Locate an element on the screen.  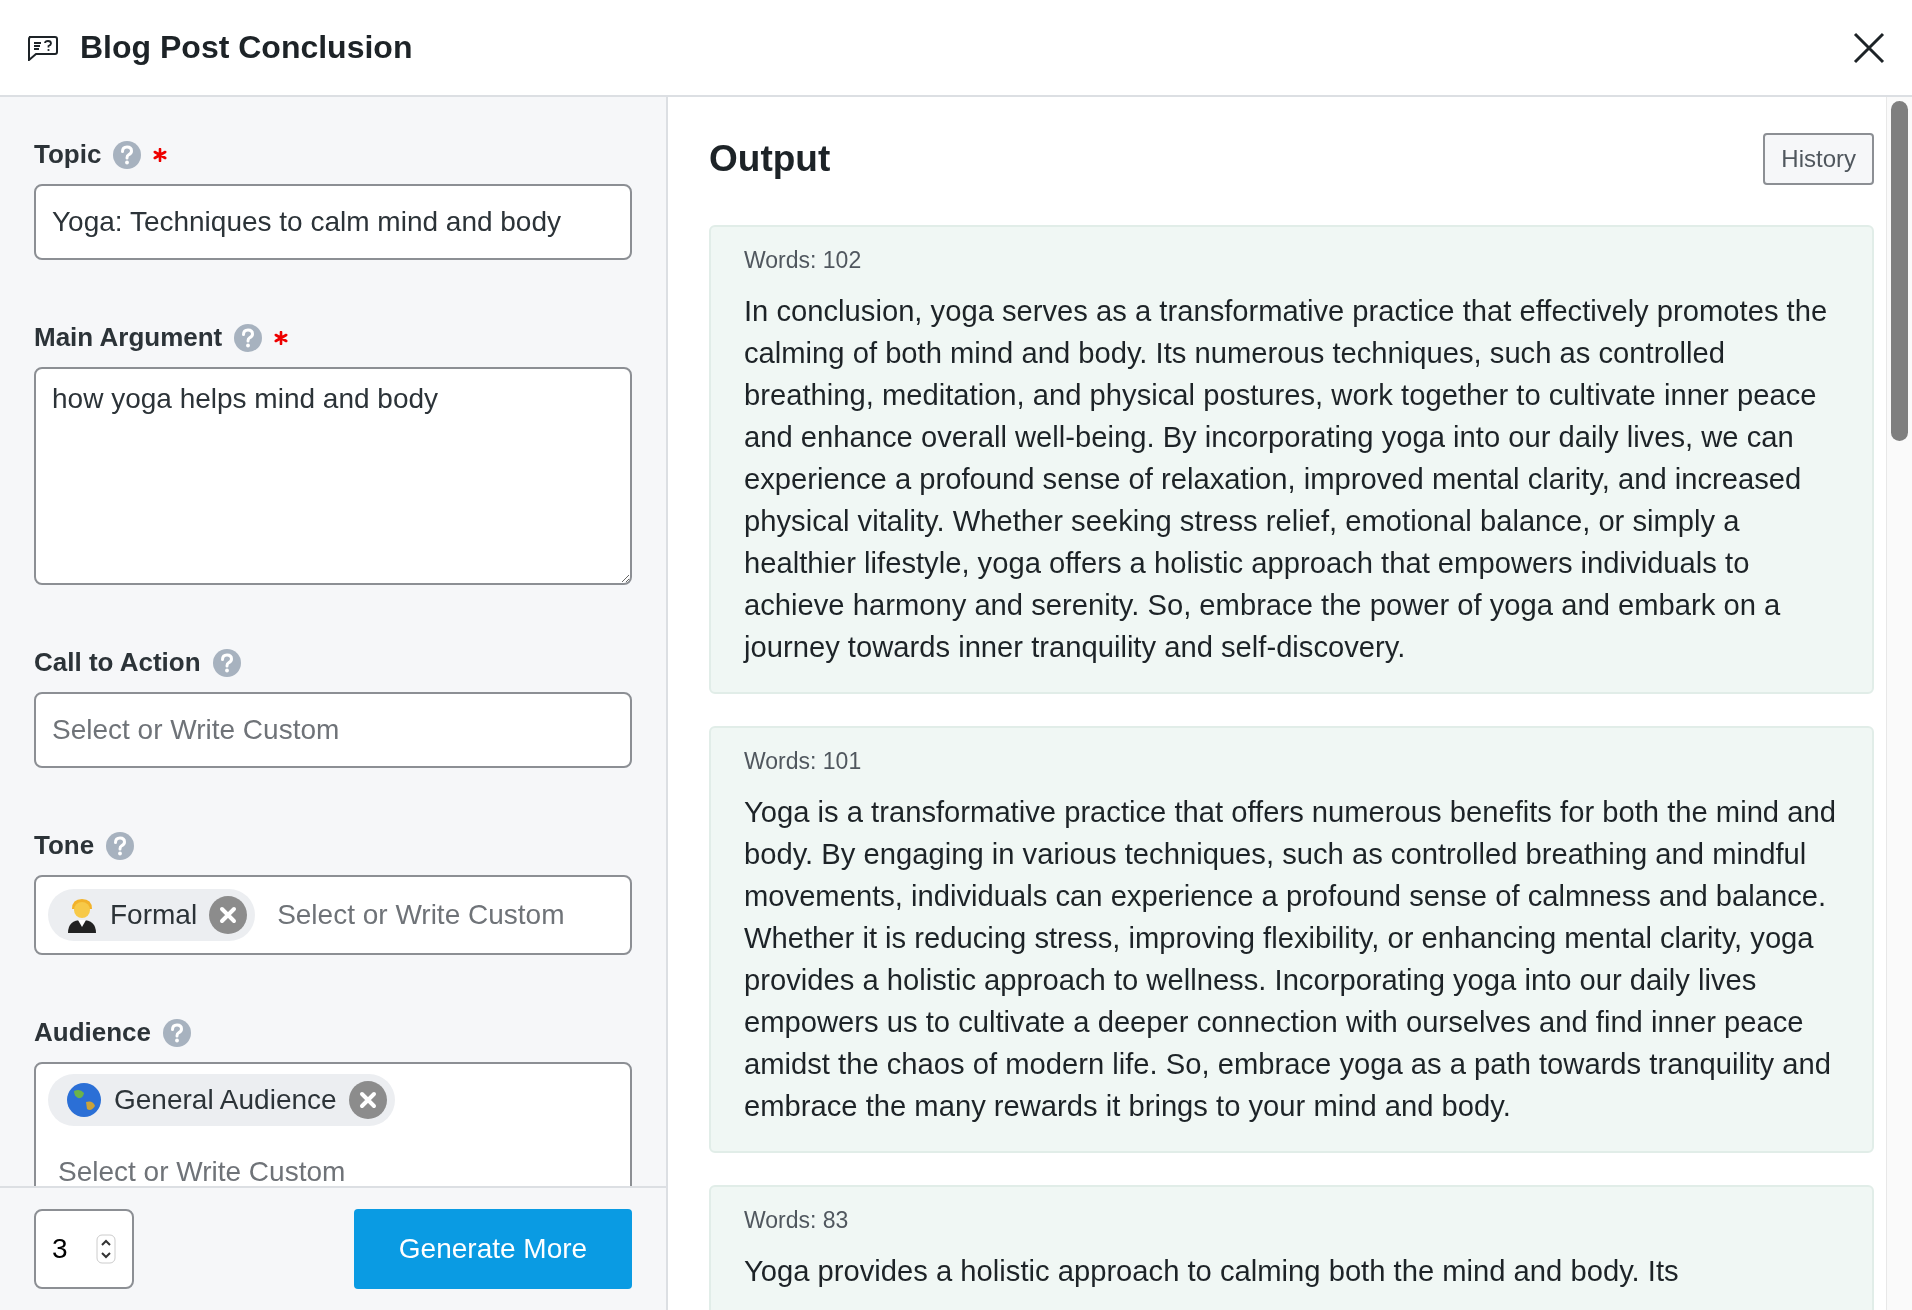
text-field: Yoga: Techniques to calm mind and body is located at coordinates (333, 222).